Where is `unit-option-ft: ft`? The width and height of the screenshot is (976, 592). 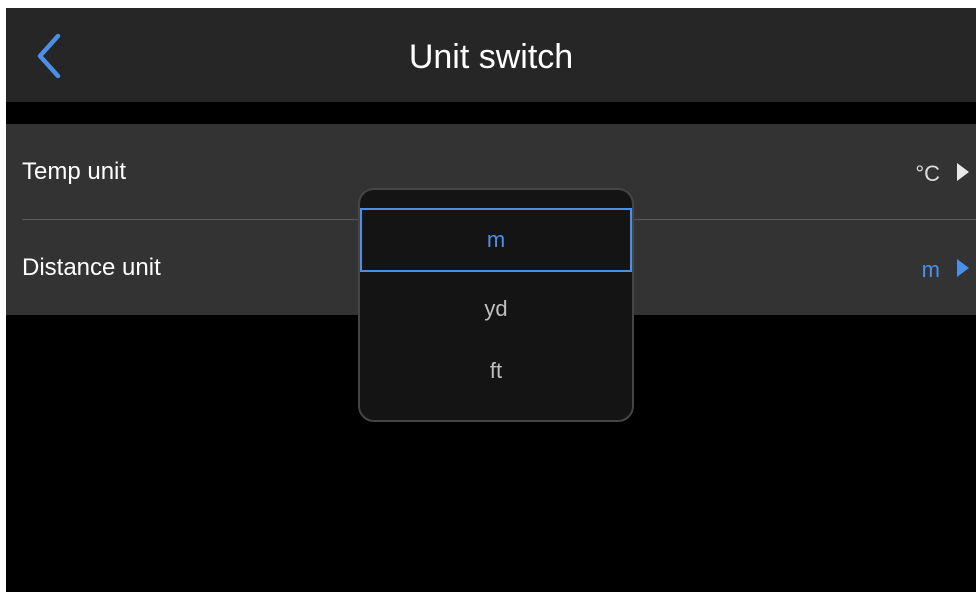
unit-option-ft: ft is located at coordinates (496, 371).